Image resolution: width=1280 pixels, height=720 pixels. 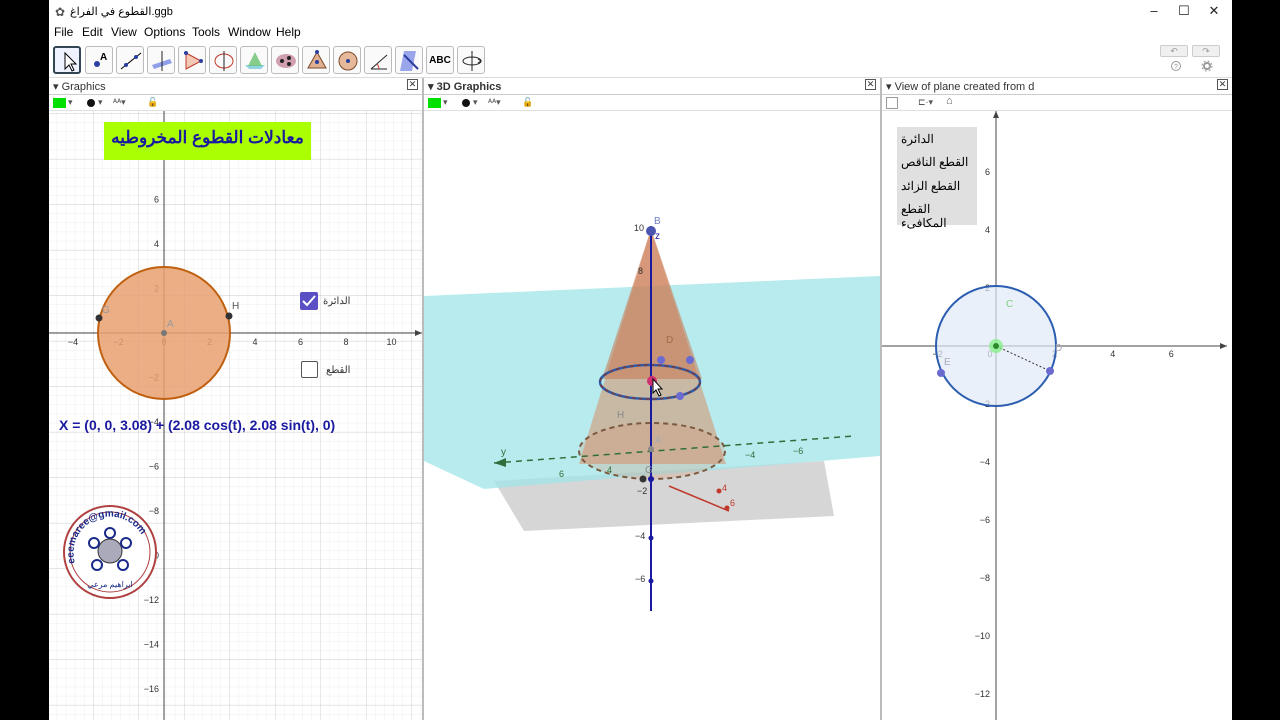 I want to click on menu-help: Help, so click(x=288, y=32).